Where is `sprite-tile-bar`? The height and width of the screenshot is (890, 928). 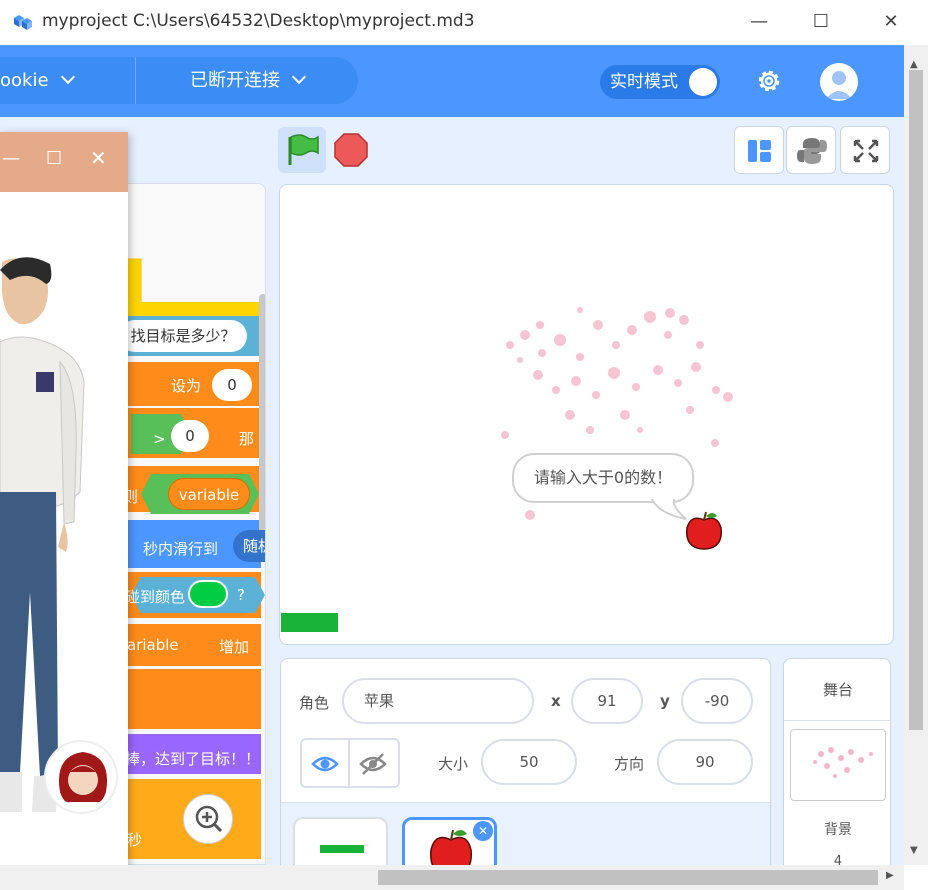 sprite-tile-bar is located at coordinates (340, 842).